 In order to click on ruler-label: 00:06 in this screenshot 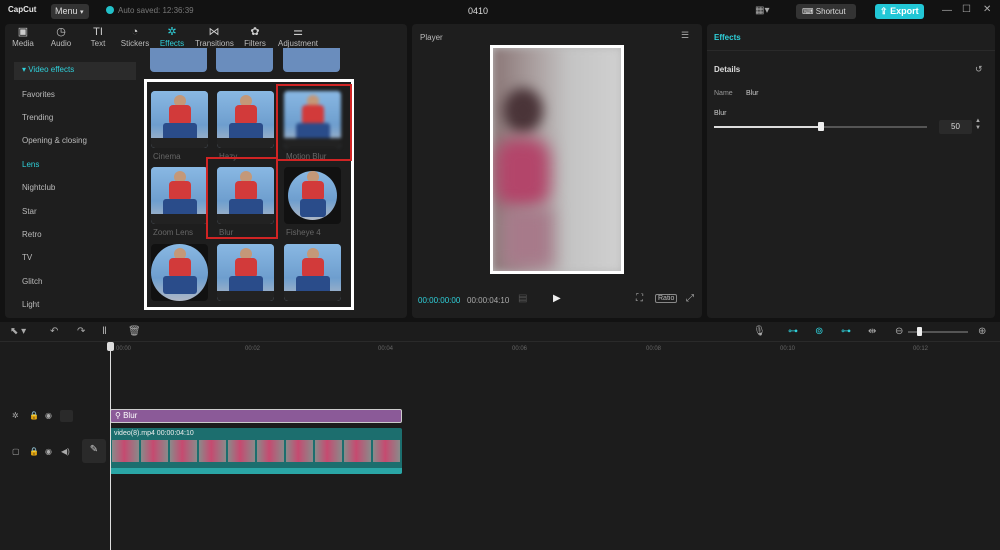, I will do `click(520, 349)`.